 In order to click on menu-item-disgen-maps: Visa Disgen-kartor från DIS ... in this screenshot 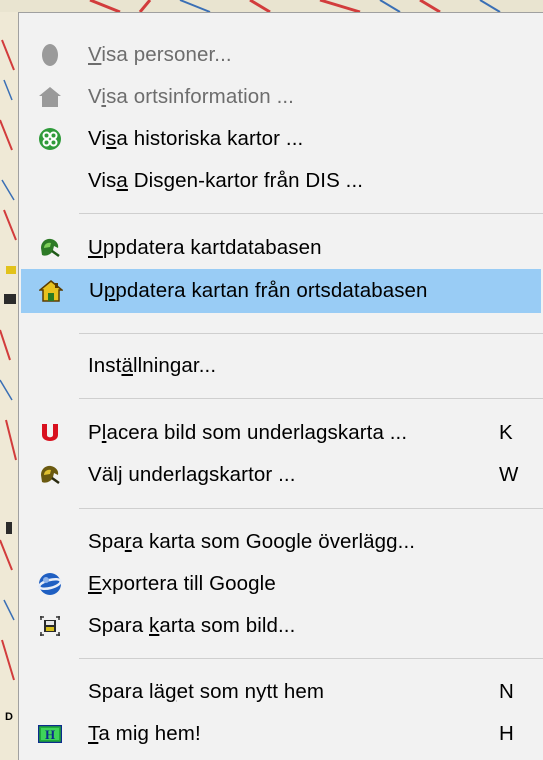, I will do `click(281, 181)`.